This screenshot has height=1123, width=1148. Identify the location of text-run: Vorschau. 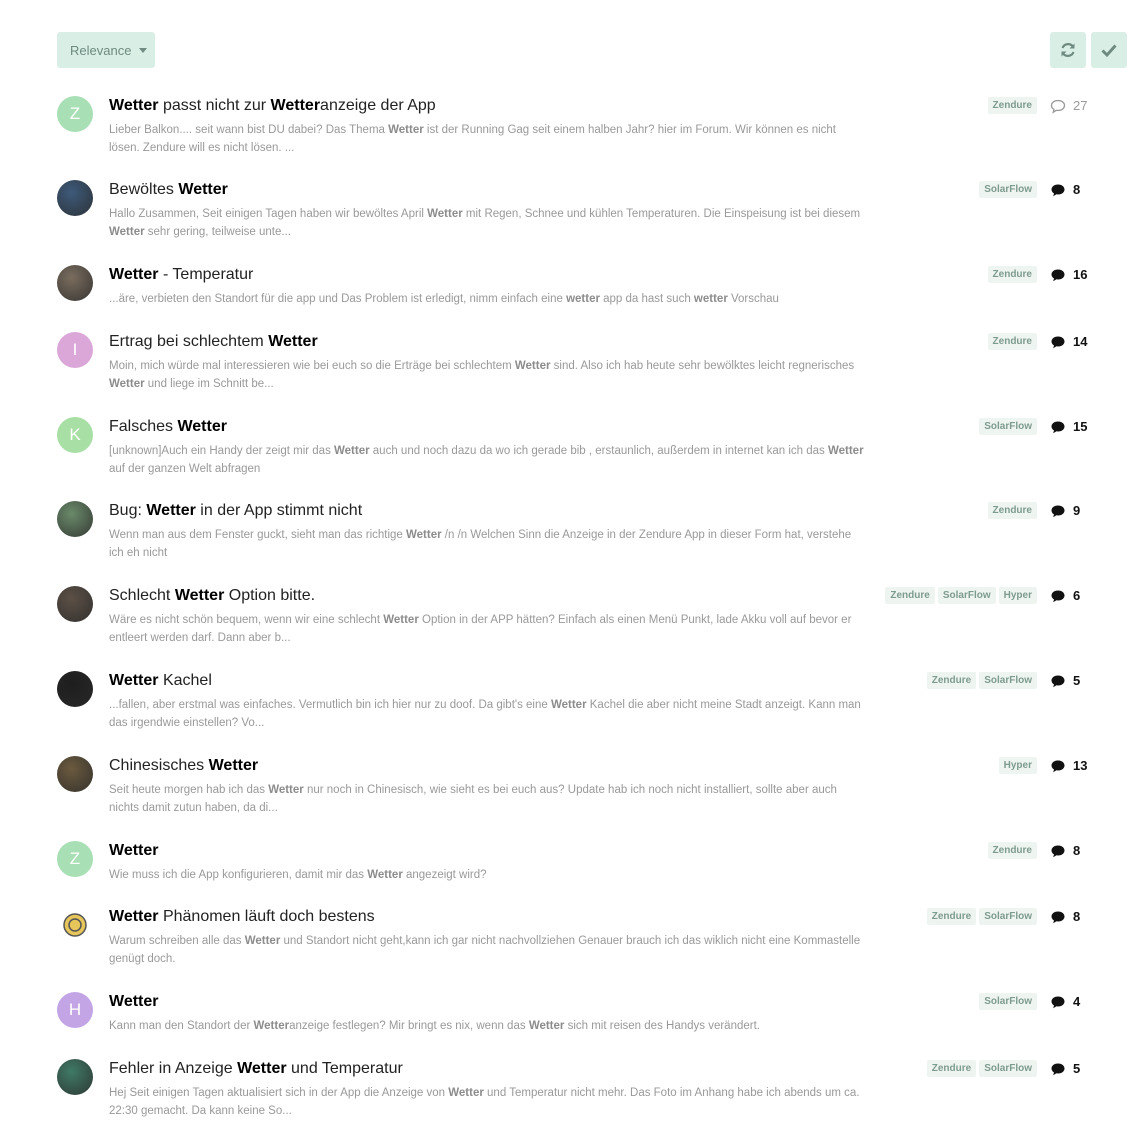
(753, 299).